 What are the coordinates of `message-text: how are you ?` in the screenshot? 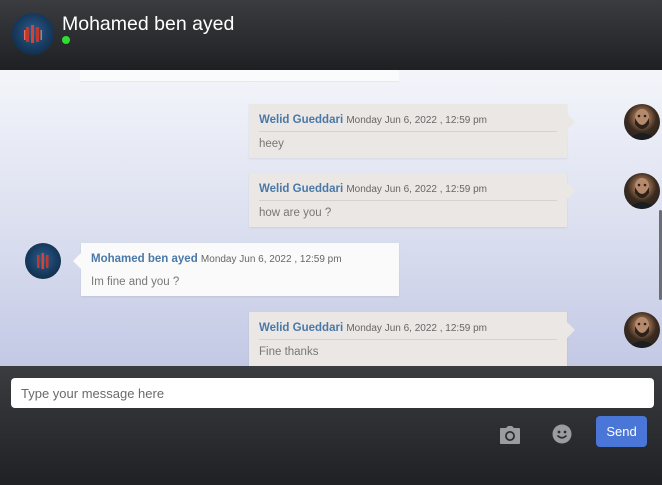 It's located at (295, 213).